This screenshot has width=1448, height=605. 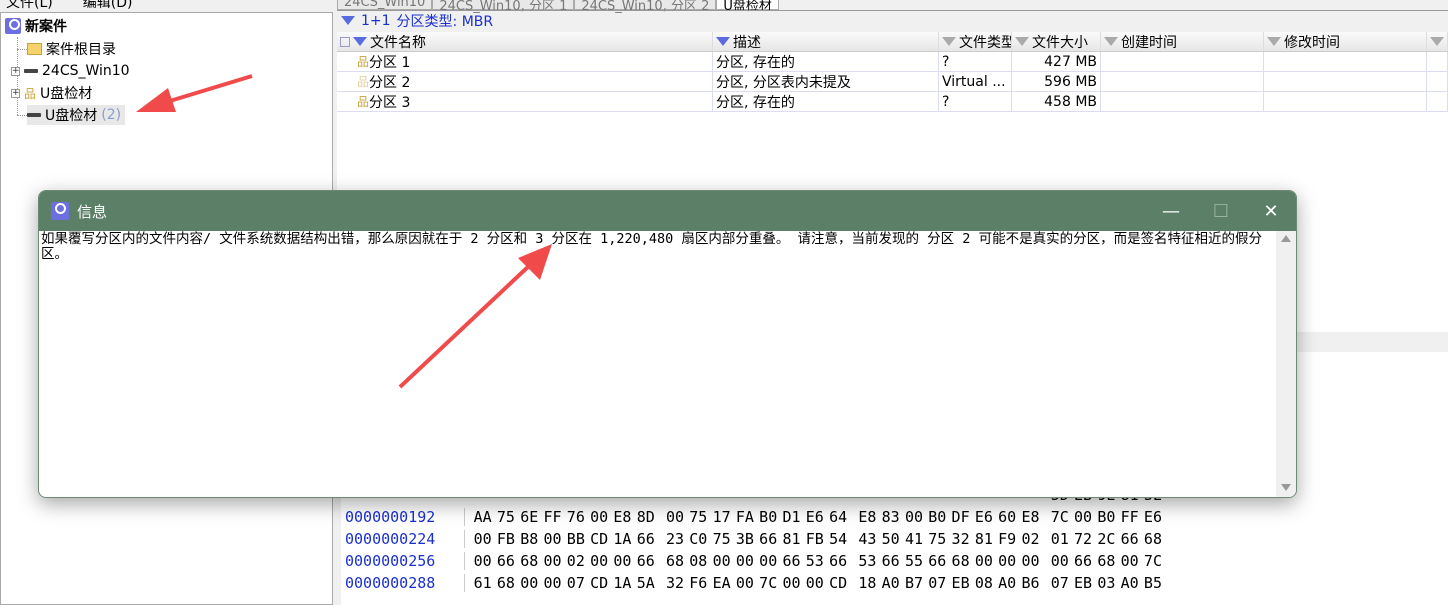 What do you see at coordinates (1221, 211) in the screenshot?
I see `maximize-button: ☐` at bounding box center [1221, 211].